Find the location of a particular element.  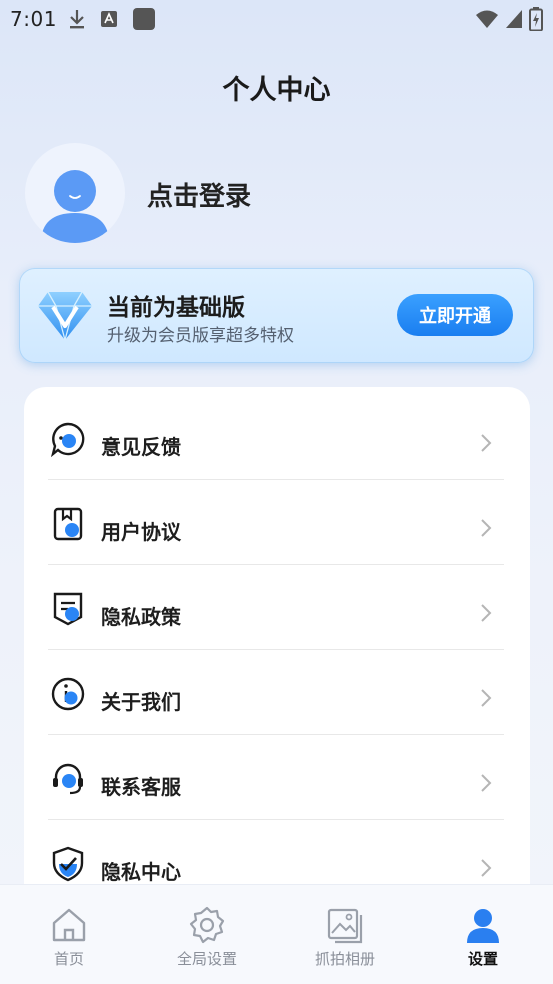

person-icon is located at coordinates (483, 926).